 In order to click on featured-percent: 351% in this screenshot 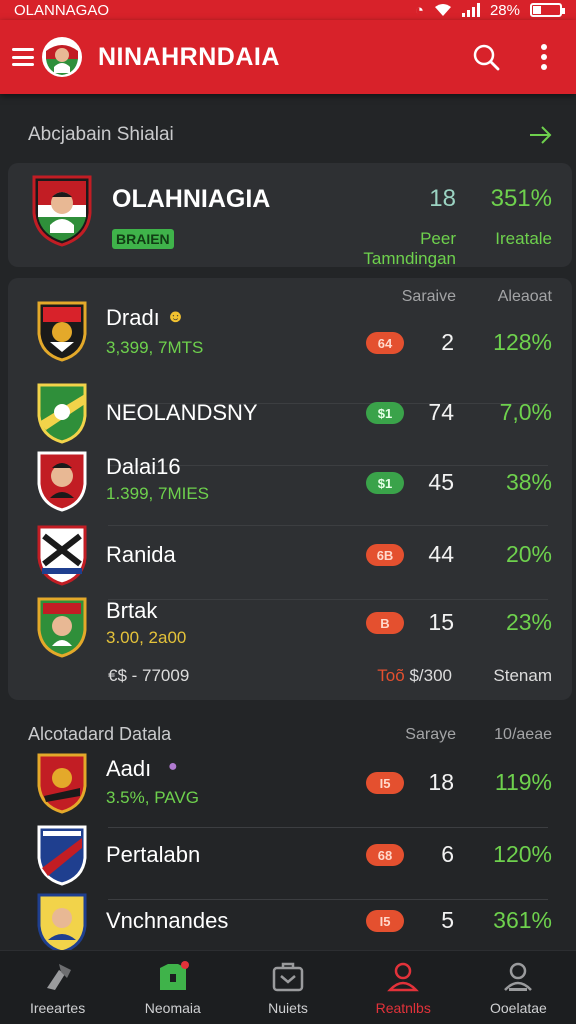, I will do `click(521, 198)`.